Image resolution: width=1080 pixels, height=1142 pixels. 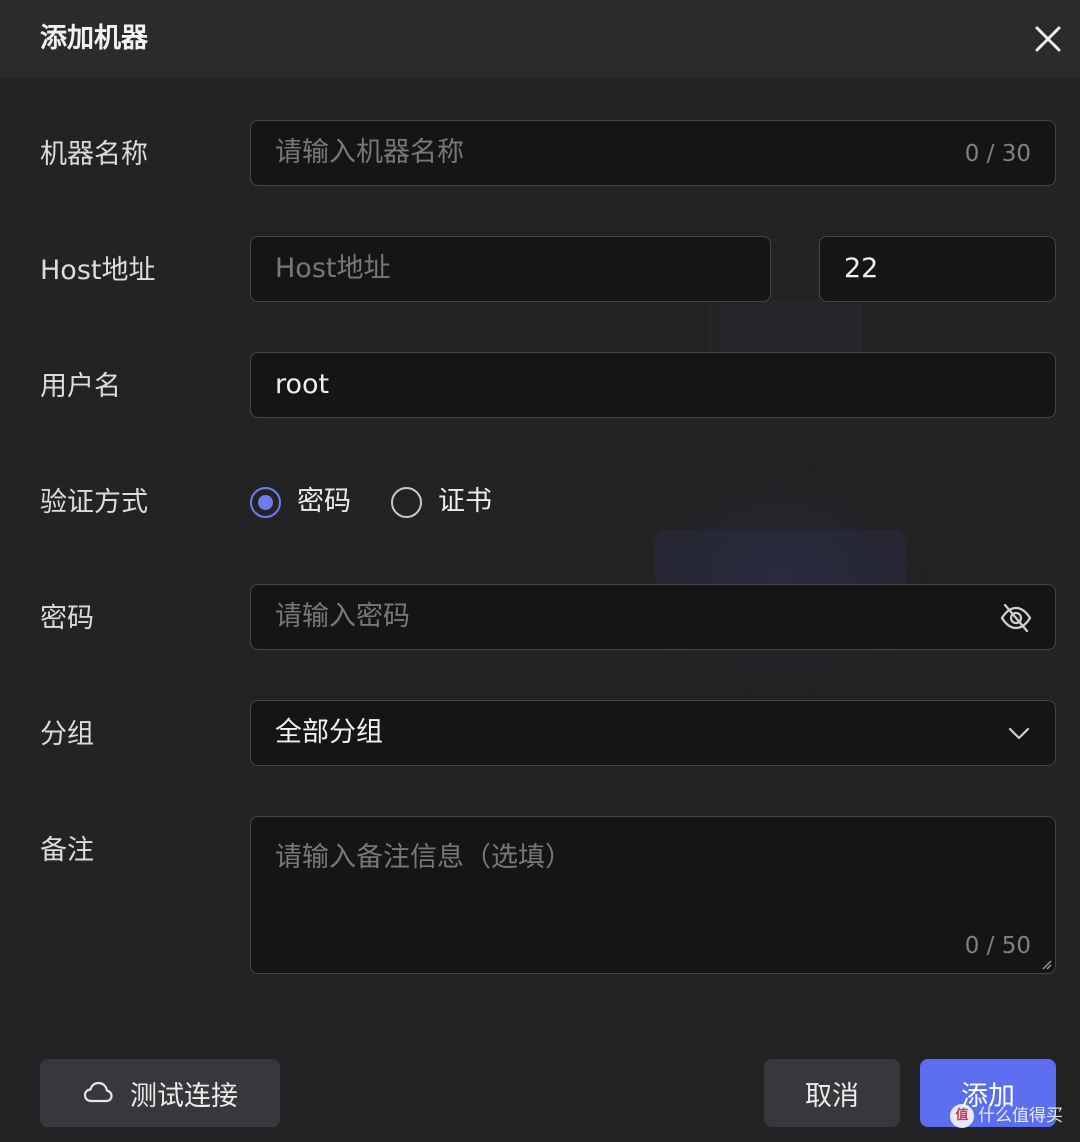 What do you see at coordinates (1016, 618) in the screenshot?
I see `eye-off-icon` at bounding box center [1016, 618].